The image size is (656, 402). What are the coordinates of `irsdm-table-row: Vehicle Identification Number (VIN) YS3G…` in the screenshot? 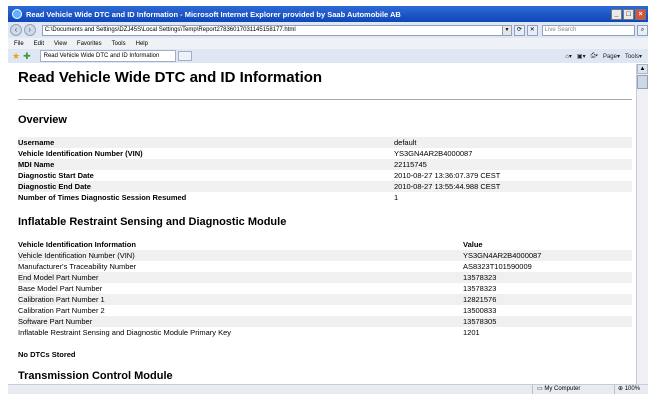 It's located at (325, 255).